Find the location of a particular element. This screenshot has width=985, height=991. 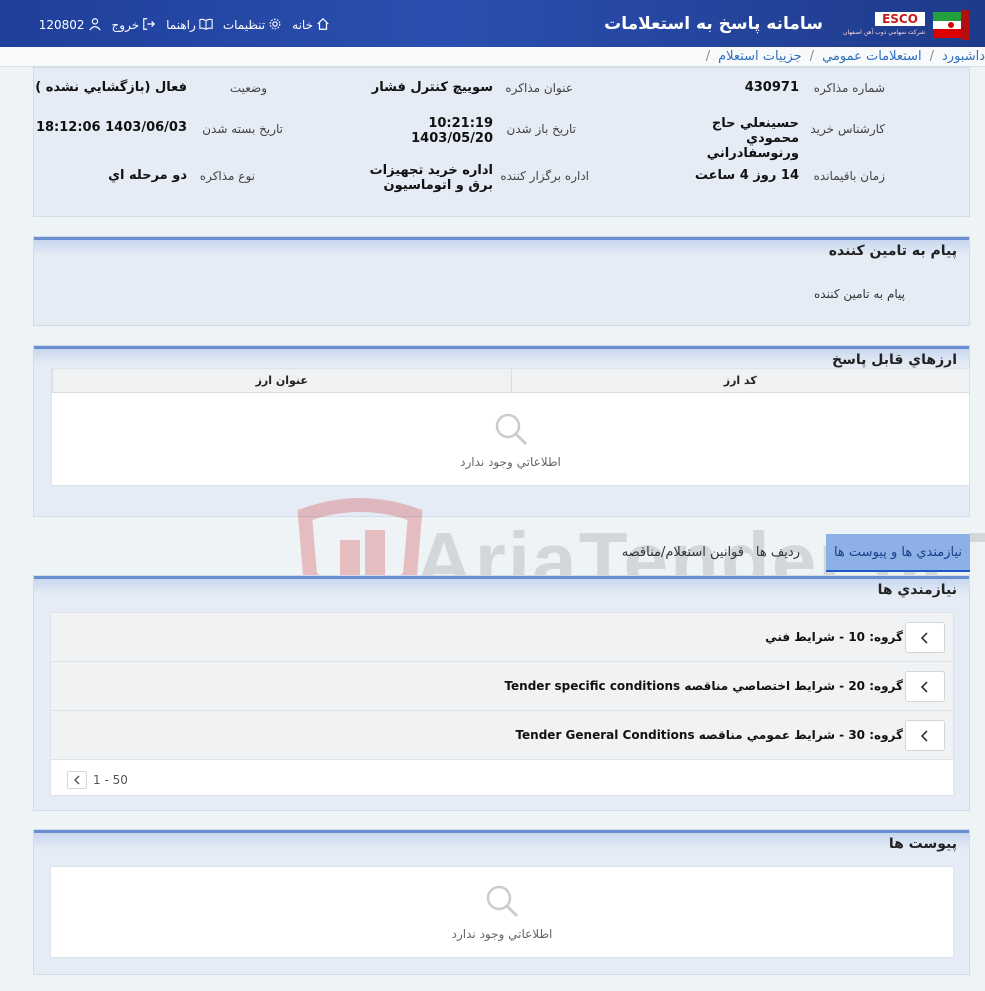

pager-prev-button is located at coordinates (77, 780).